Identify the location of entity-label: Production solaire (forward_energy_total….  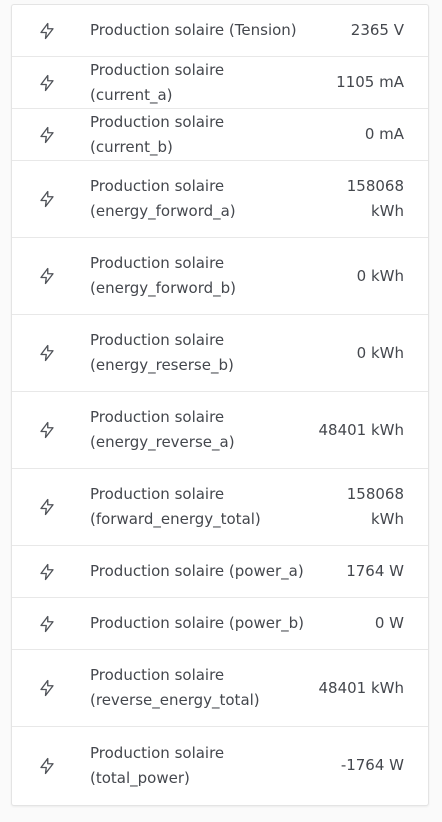
(175, 506).